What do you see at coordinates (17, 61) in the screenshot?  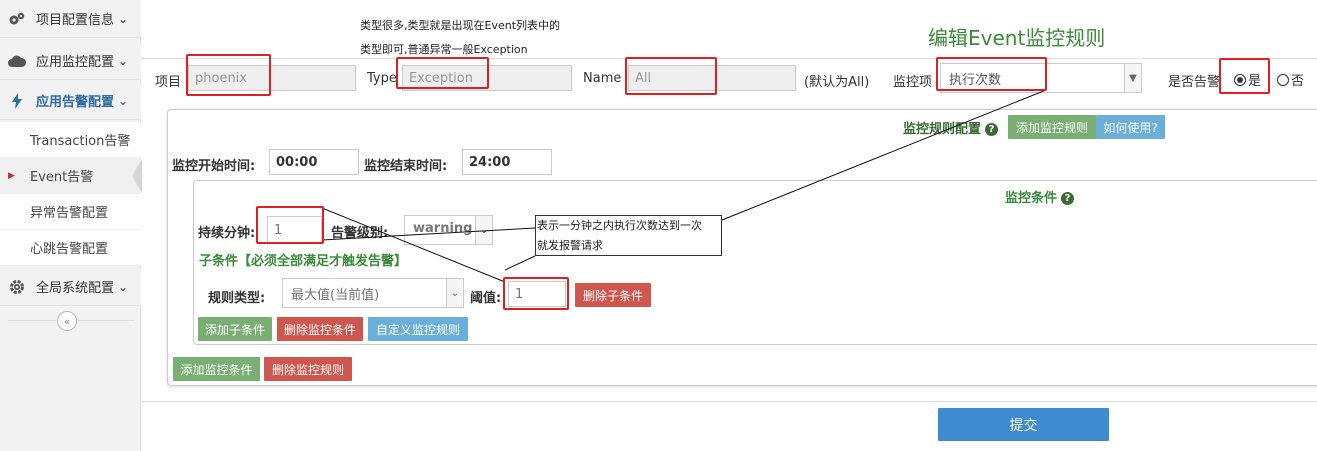 I see `cloud-icon` at bounding box center [17, 61].